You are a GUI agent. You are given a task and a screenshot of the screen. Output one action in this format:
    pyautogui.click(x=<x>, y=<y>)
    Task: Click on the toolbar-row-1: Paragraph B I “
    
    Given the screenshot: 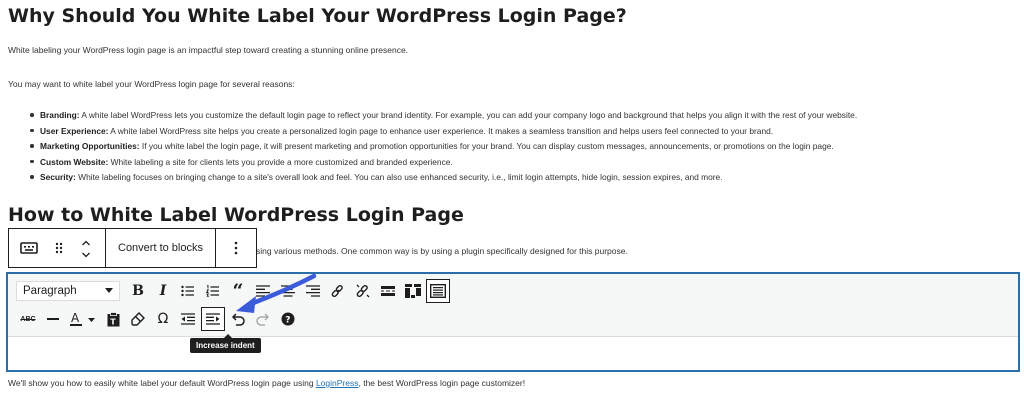 What is the action you would take?
    pyautogui.click(x=233, y=291)
    